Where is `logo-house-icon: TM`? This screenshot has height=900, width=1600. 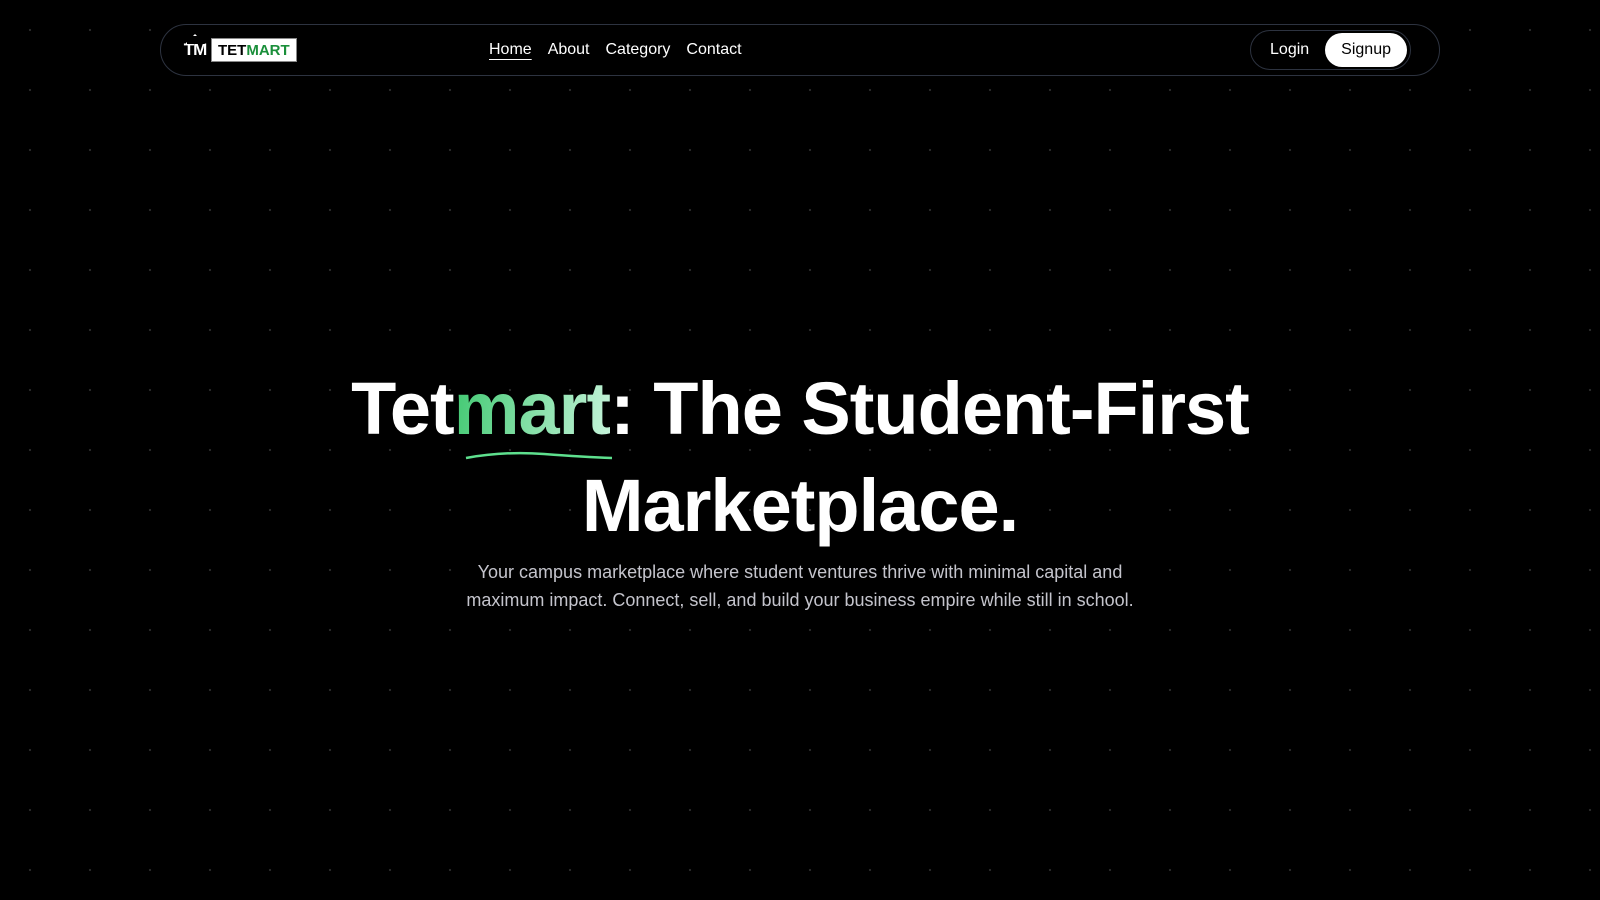 logo-house-icon: TM is located at coordinates (195, 49).